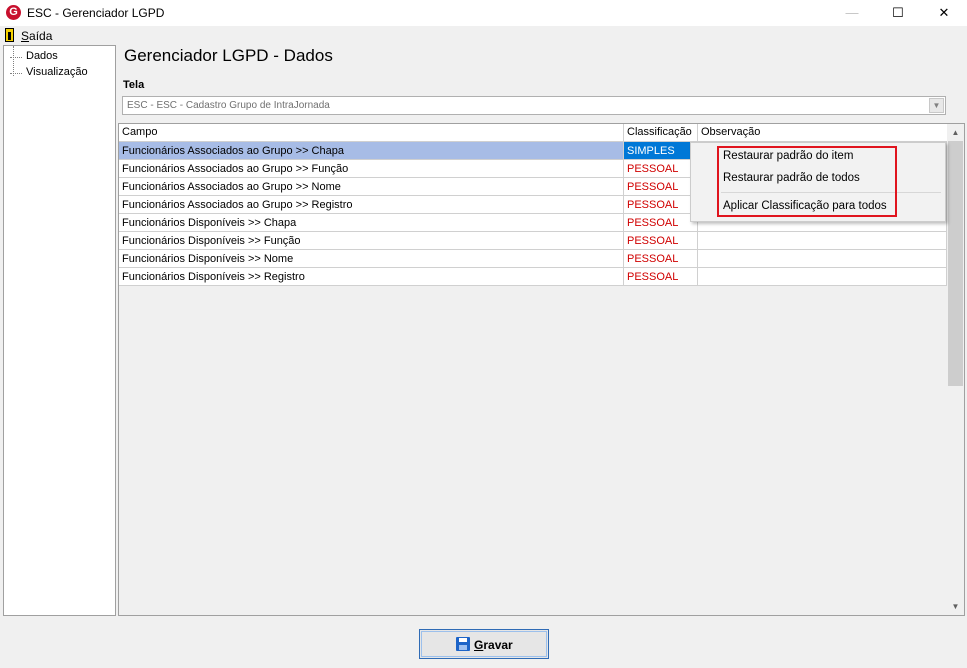 This screenshot has height=668, width=967. I want to click on cell-campo: Funcionários Disponíveis >> Função, so click(371, 241).